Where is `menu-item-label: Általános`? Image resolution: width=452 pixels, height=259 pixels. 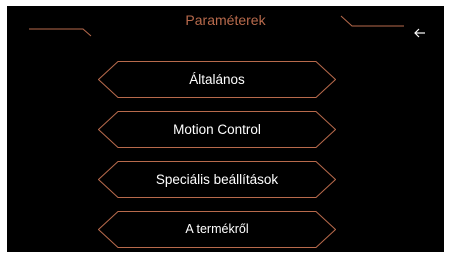 menu-item-label: Általános is located at coordinates (217, 79).